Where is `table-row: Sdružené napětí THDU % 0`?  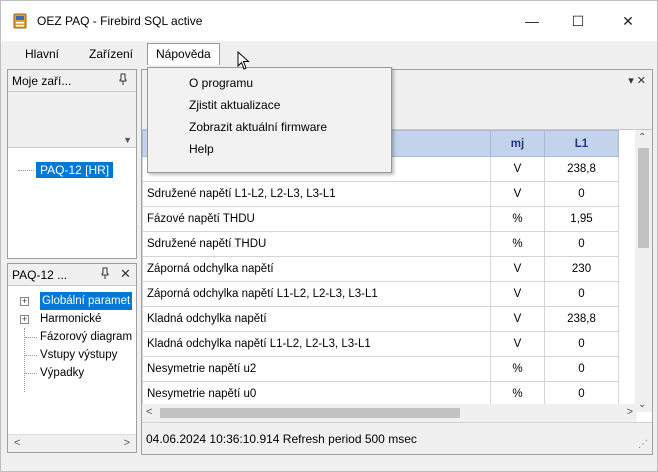 table-row: Sdružené napětí THDU % 0 is located at coordinates (380, 244).